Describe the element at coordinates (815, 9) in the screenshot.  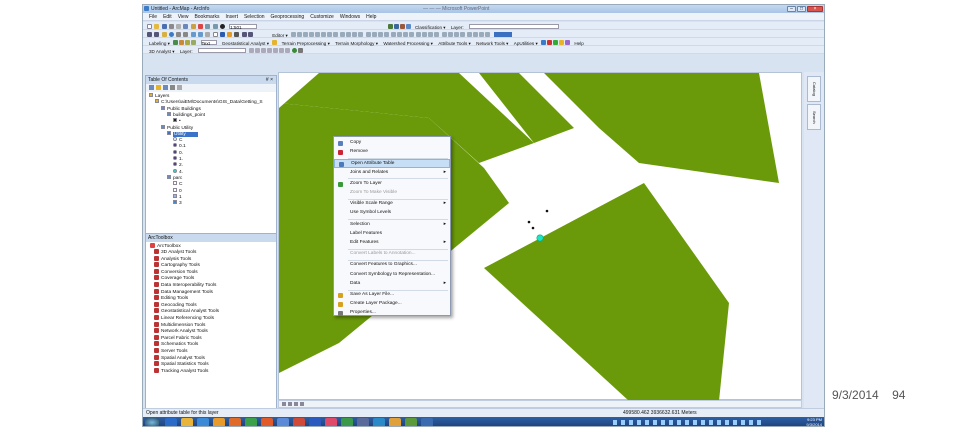
I see `close-button: ×` at that location.